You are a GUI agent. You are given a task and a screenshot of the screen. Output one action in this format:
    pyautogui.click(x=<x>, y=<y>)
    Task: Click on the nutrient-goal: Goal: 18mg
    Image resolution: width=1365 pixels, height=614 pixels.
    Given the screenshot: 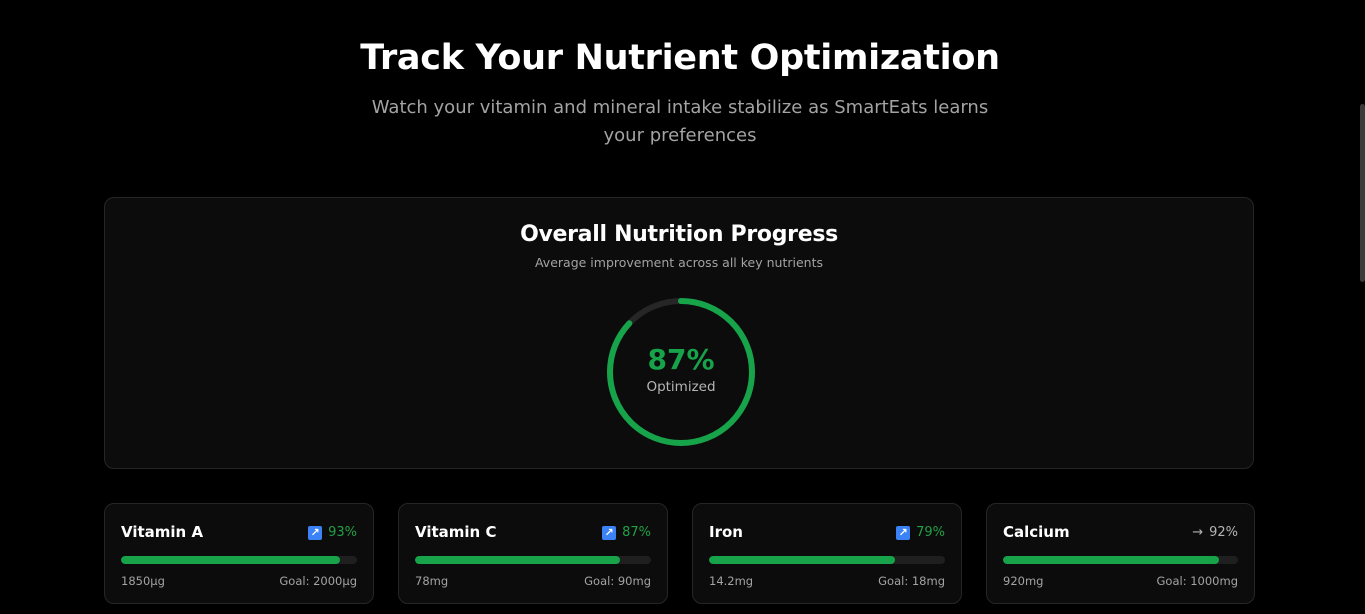 What is the action you would take?
    pyautogui.click(x=911, y=581)
    